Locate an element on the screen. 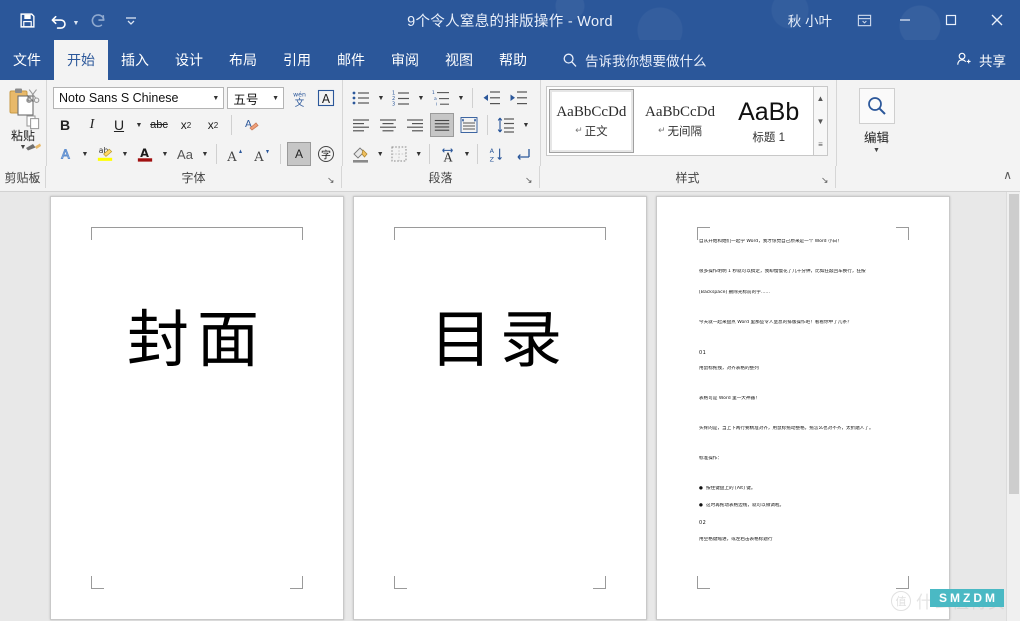  account-name: 秋 小叶 is located at coordinates (810, 20).